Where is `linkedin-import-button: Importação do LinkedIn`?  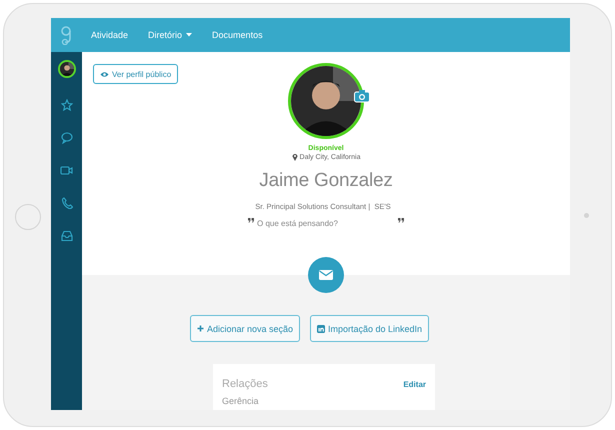
linkedin-import-button: Importação do LinkedIn is located at coordinates (370, 328).